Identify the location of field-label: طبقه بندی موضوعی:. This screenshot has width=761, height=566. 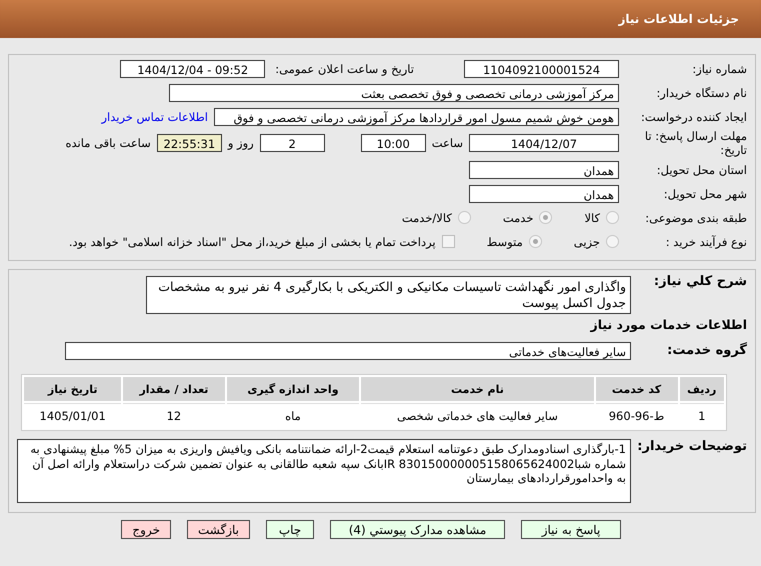
(695, 217).